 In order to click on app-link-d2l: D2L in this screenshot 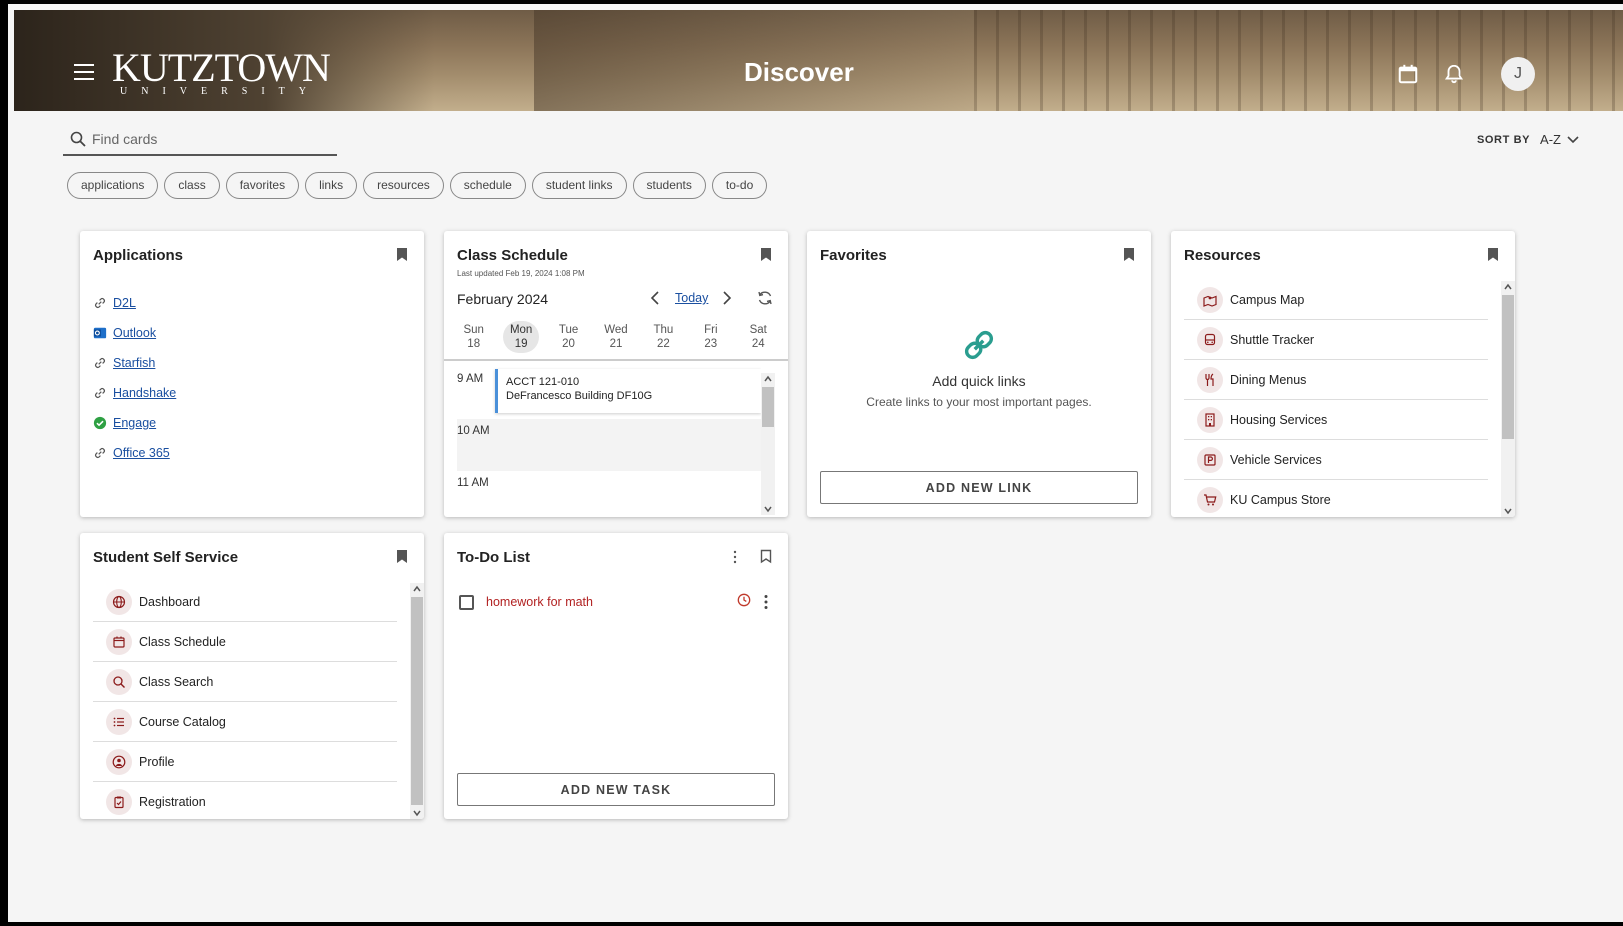, I will do `click(124, 303)`.